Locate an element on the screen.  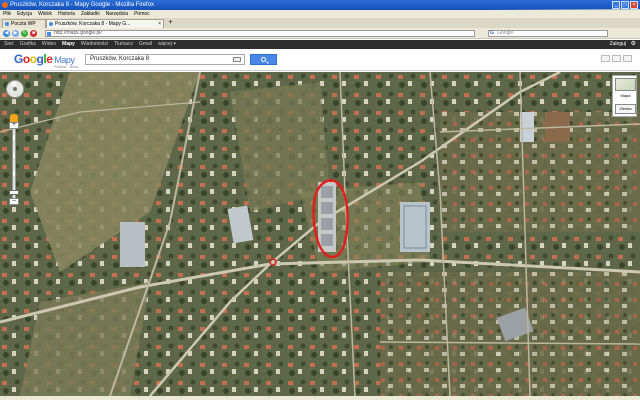
menu-bookmarks: Zakładki is located at coordinates (90, 14).